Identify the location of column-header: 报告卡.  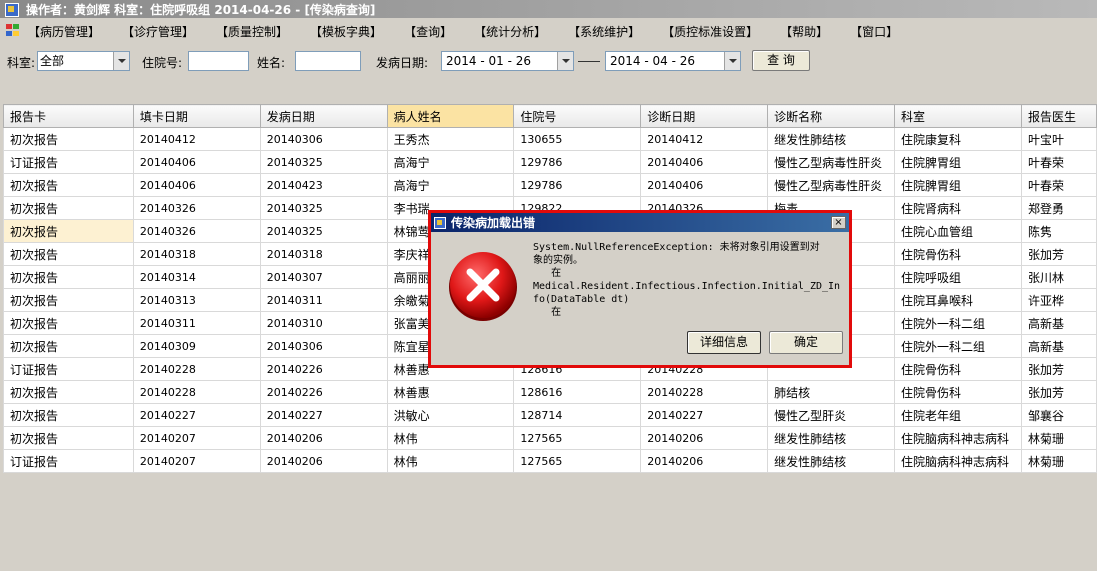
(68, 116).